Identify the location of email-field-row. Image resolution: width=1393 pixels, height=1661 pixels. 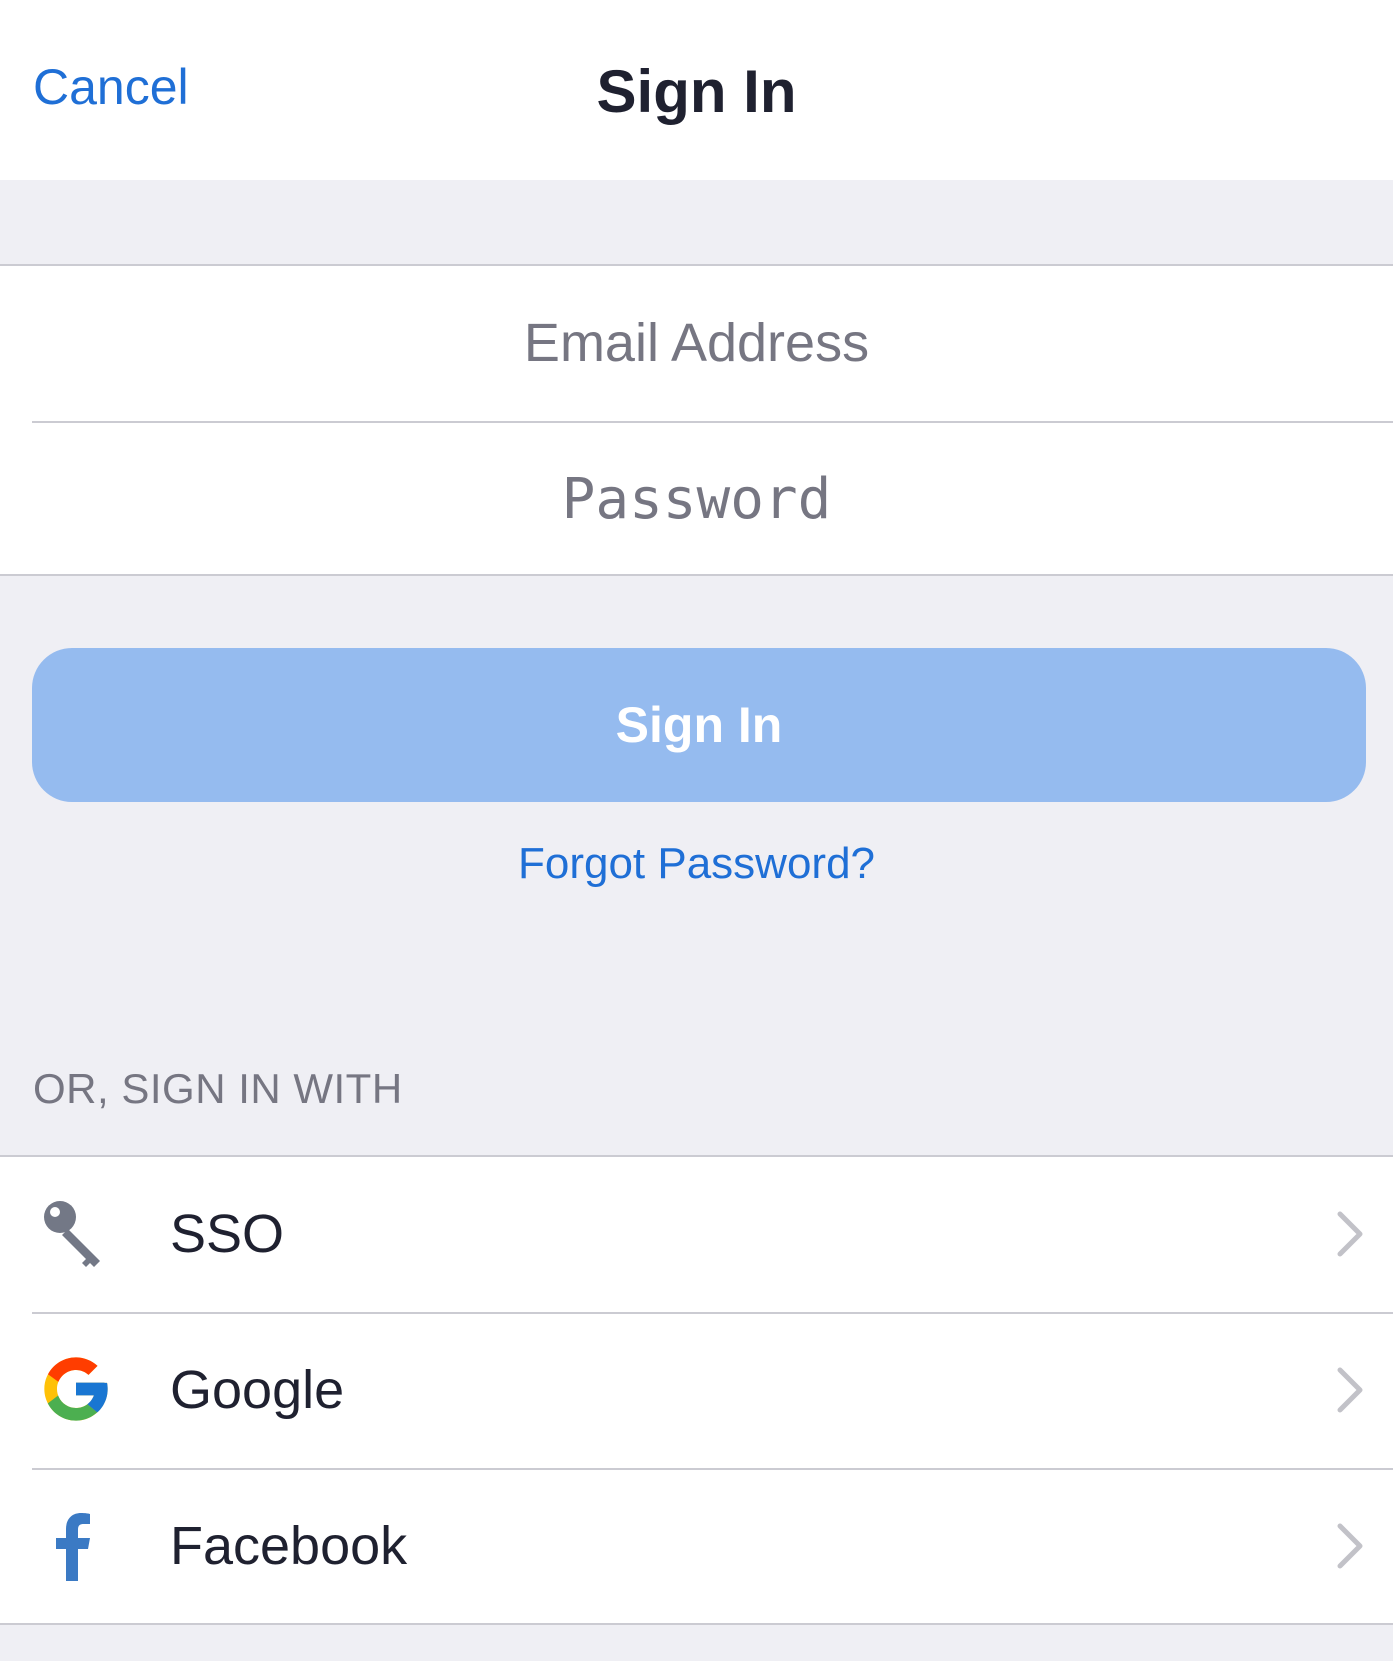
(696, 343).